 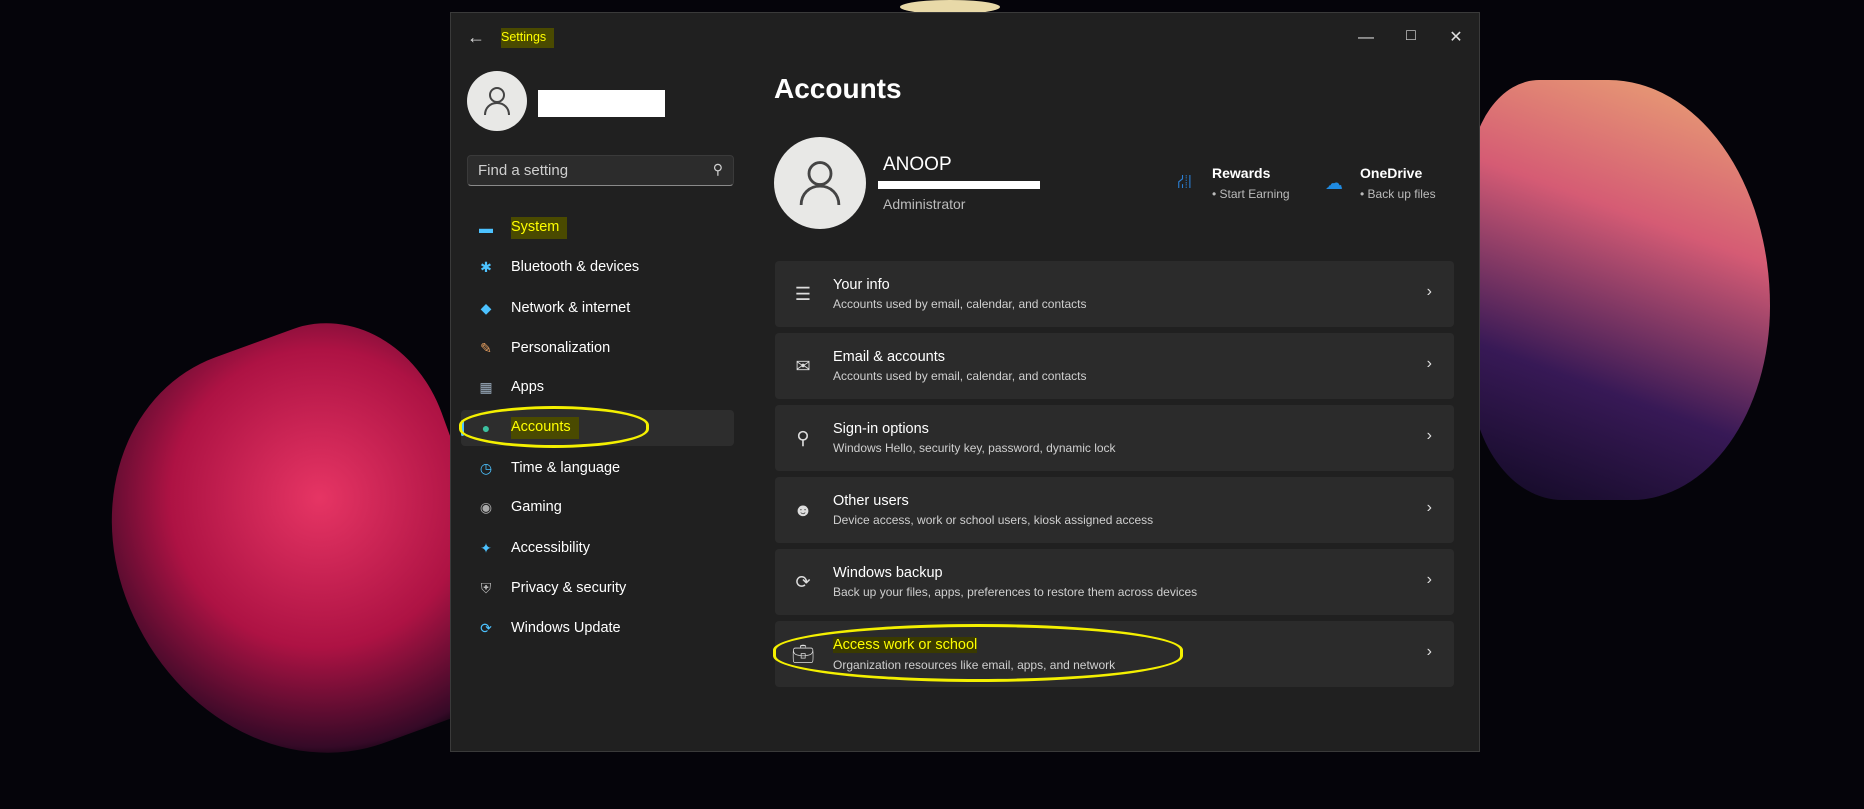 What do you see at coordinates (597, 348) in the screenshot?
I see `sidebar-item-personalization: ✎ Personalization` at bounding box center [597, 348].